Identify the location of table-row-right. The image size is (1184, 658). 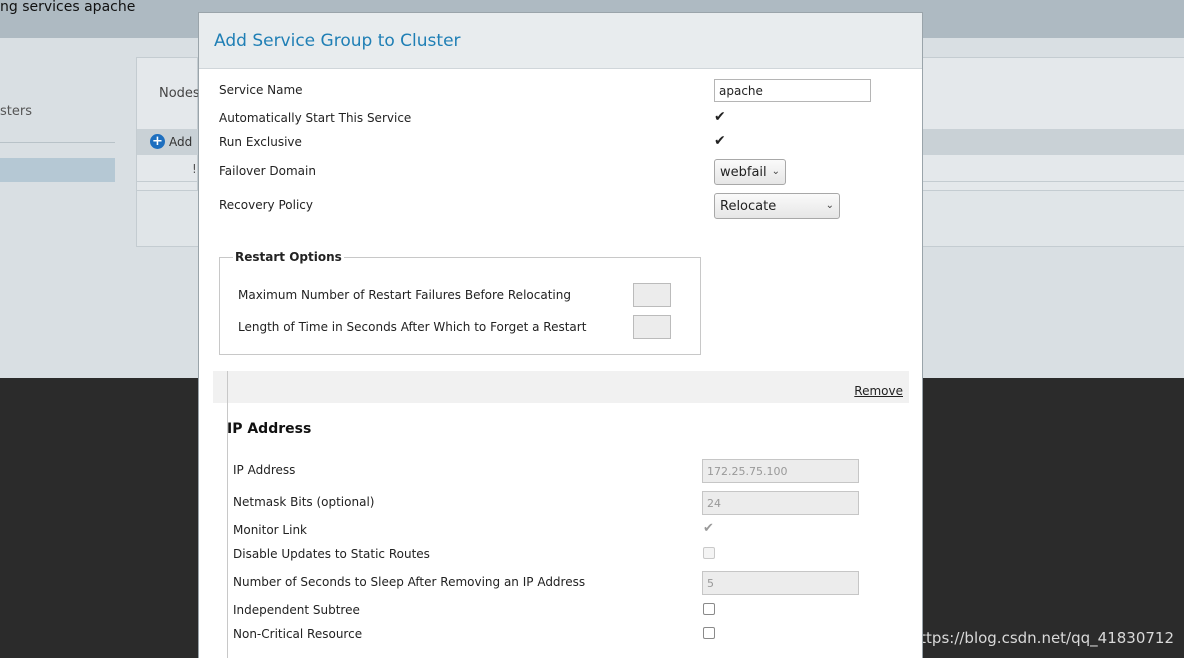
(1053, 170).